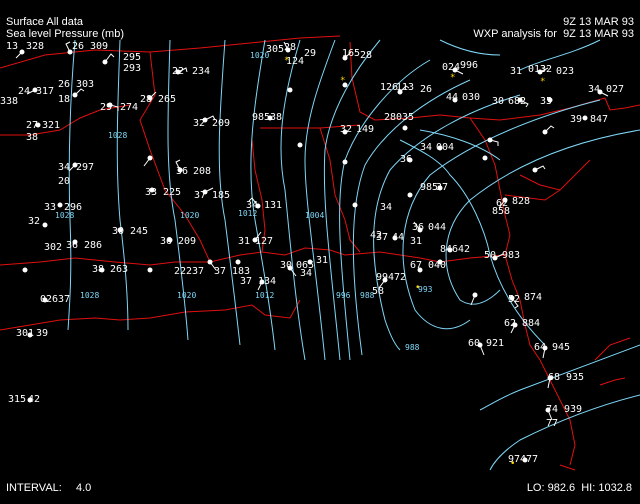  I want to click on station-value: 26, so click(64, 84).